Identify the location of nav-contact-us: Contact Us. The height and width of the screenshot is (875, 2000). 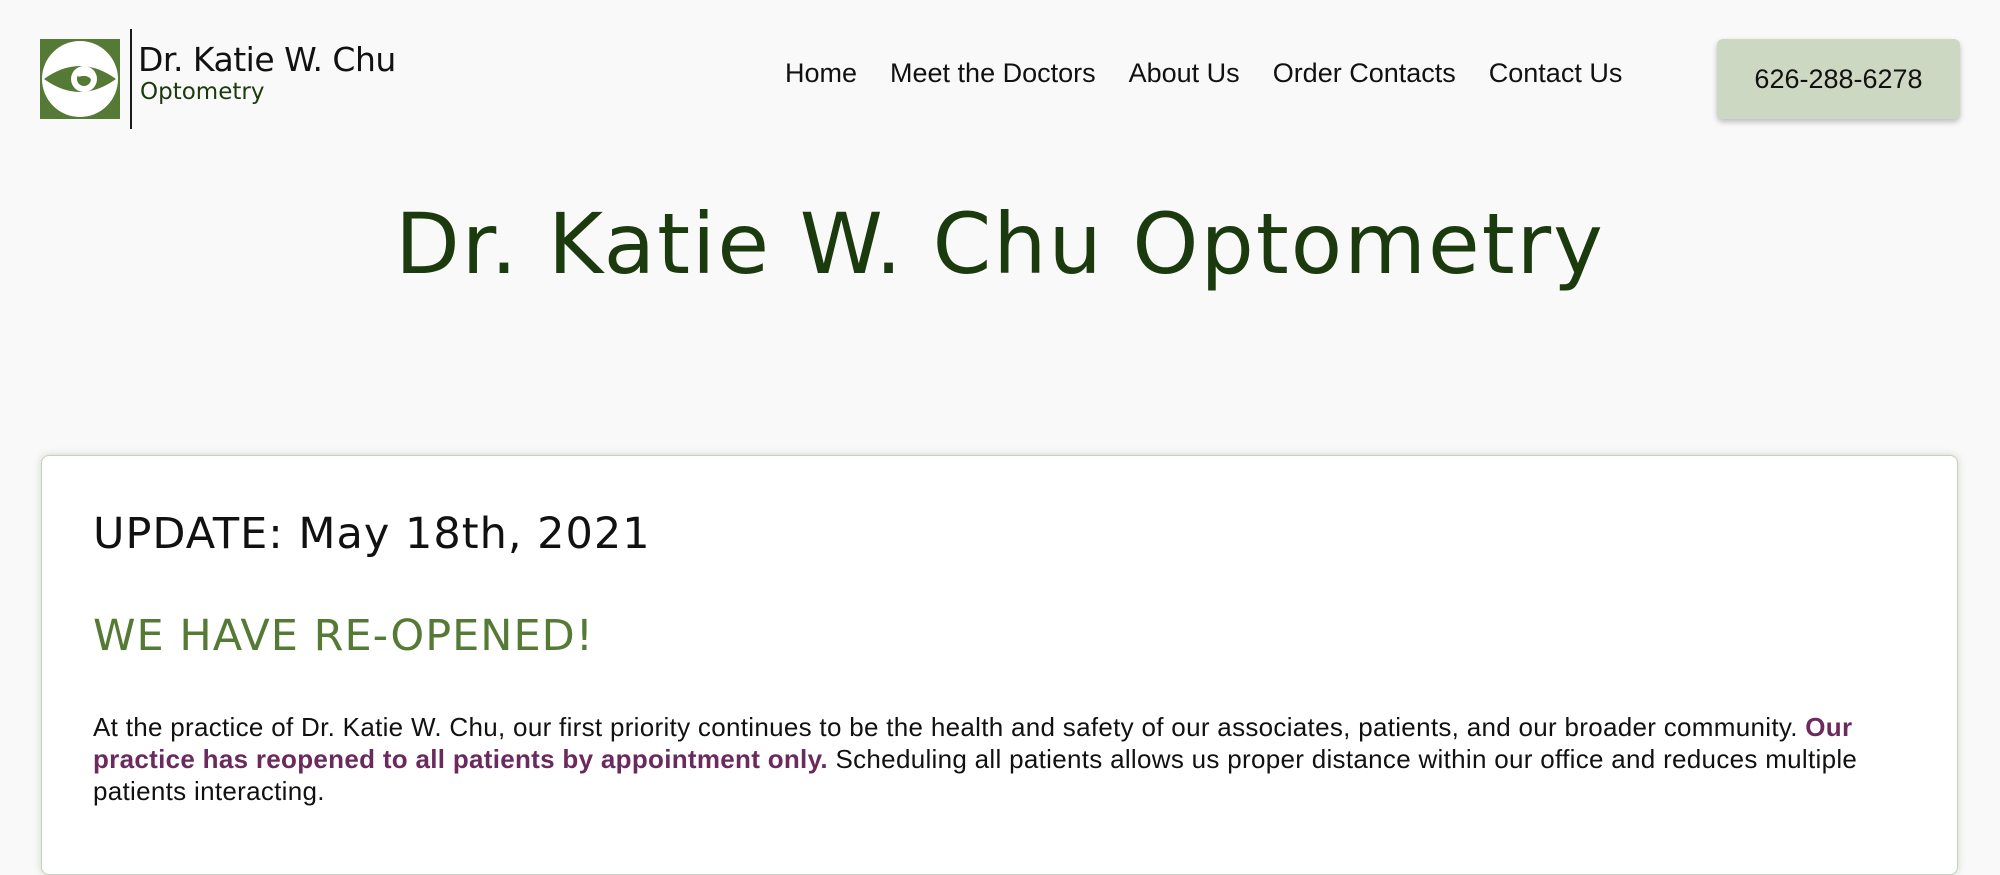
(1556, 73).